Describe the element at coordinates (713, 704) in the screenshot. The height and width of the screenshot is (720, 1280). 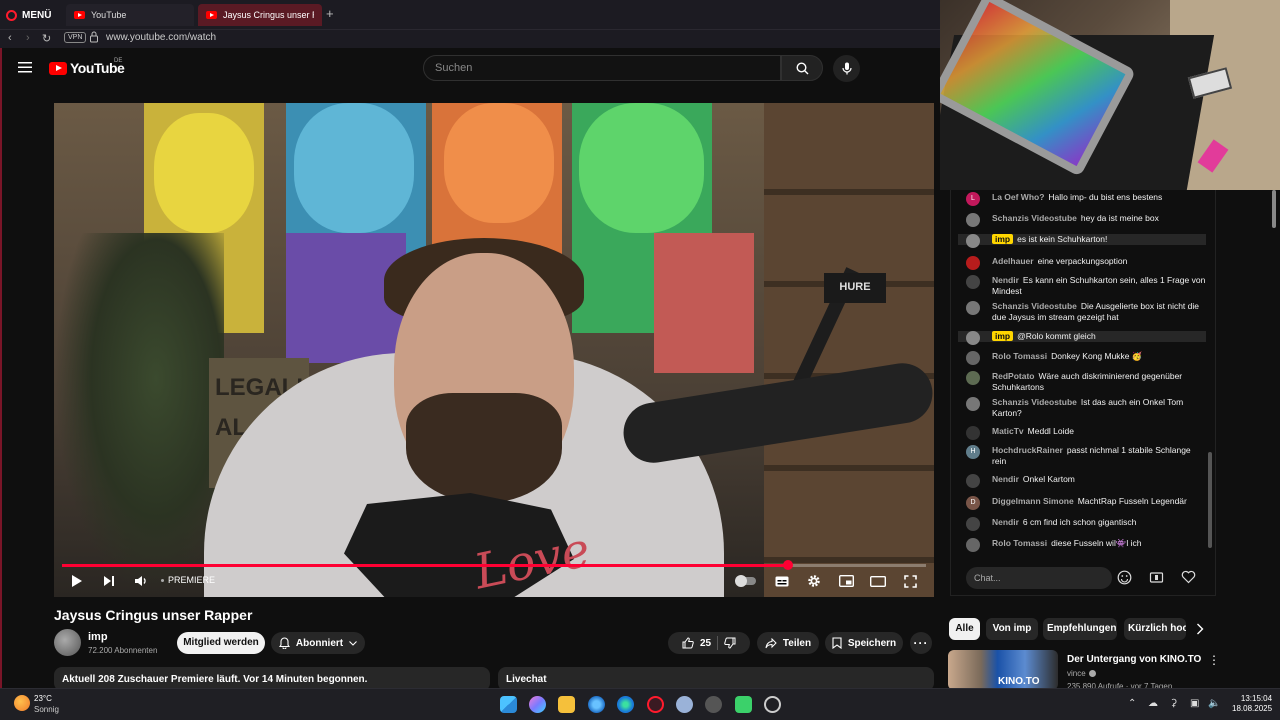
I see `app-icon` at that location.